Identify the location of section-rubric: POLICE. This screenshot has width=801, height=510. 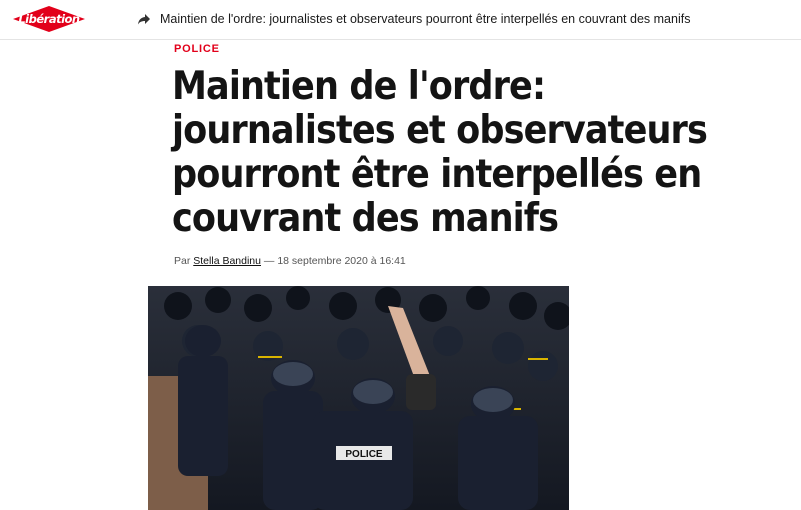
(197, 49).